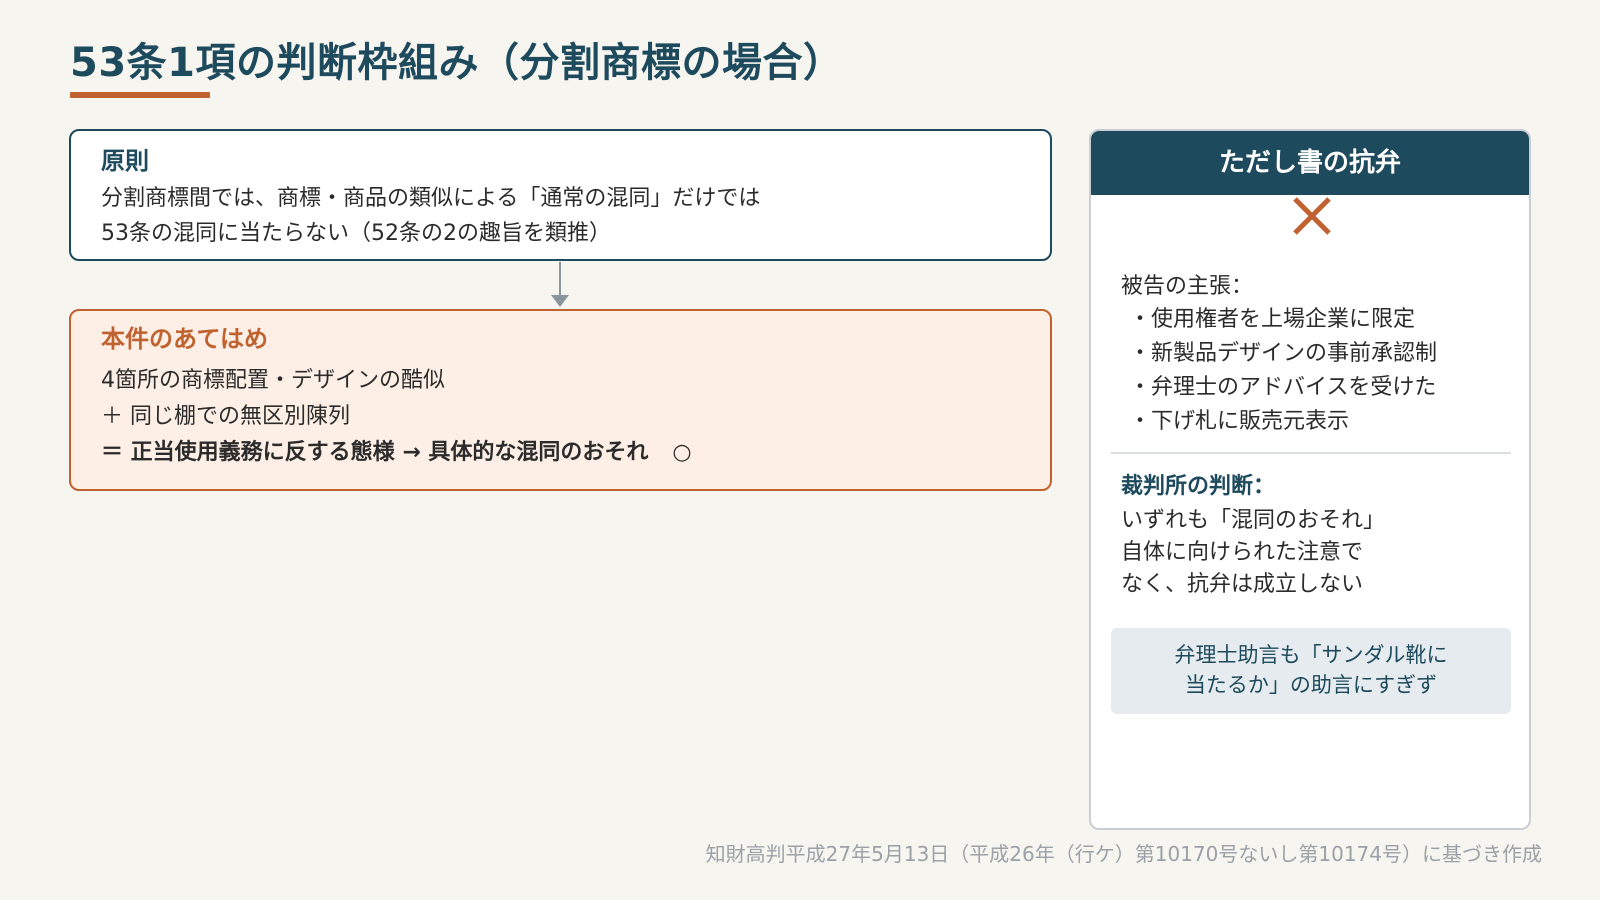 Image resolution: width=1600 pixels, height=900 pixels. I want to click on principle-heading: 原則, so click(125, 161).